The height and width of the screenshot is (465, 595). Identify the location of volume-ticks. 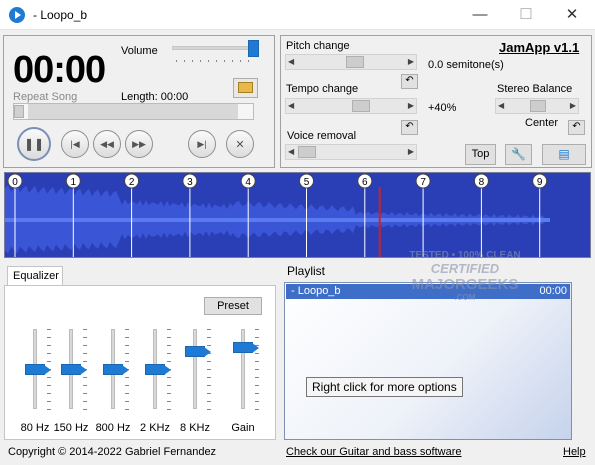
(216, 61).